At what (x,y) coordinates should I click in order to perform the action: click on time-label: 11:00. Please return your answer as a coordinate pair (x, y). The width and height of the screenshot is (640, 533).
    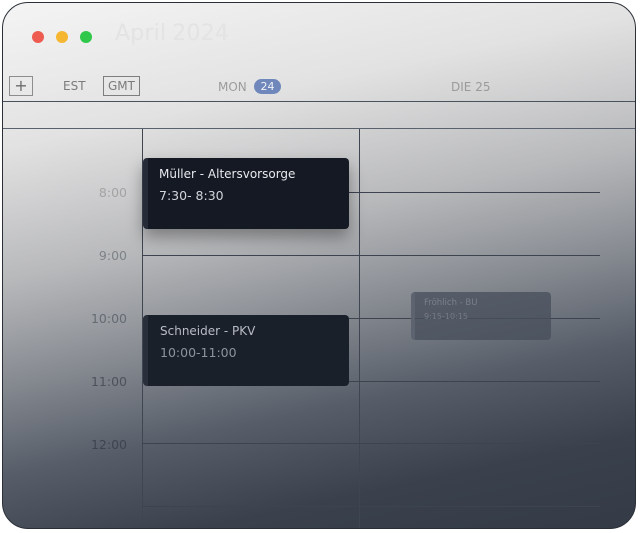
    Looking at the image, I should click on (108, 381).